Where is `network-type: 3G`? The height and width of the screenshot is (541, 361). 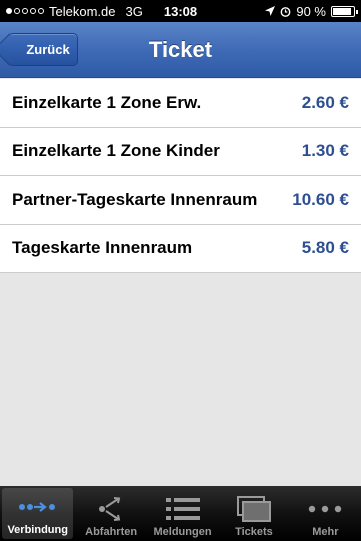 network-type: 3G is located at coordinates (134, 11).